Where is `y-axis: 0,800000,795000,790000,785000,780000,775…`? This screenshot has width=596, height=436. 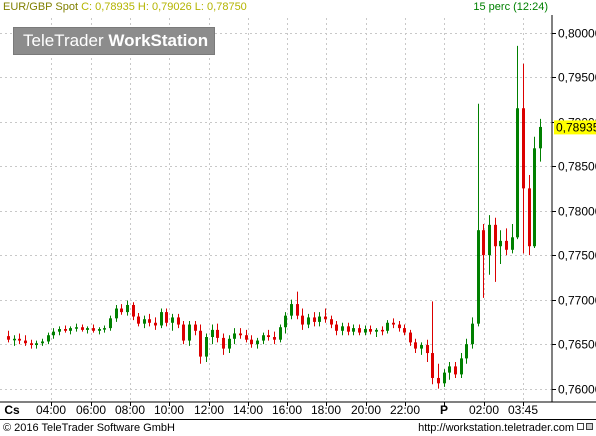
y-axis: 0,800000,795000,790000,785000,780000,775… is located at coordinates (574, 212).